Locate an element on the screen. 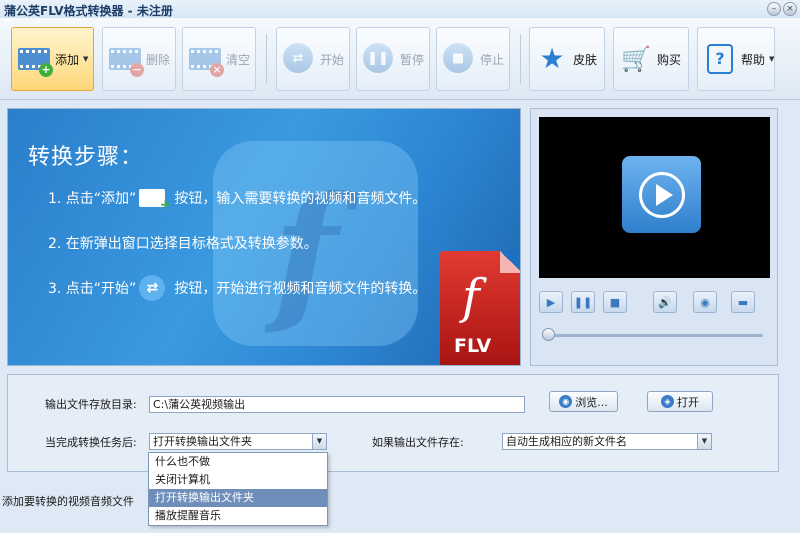  guide-step-3: 3. 点击“开始” ⇄ 按钮，开始进行视频和音频文件的转换。 is located at coordinates (237, 288).